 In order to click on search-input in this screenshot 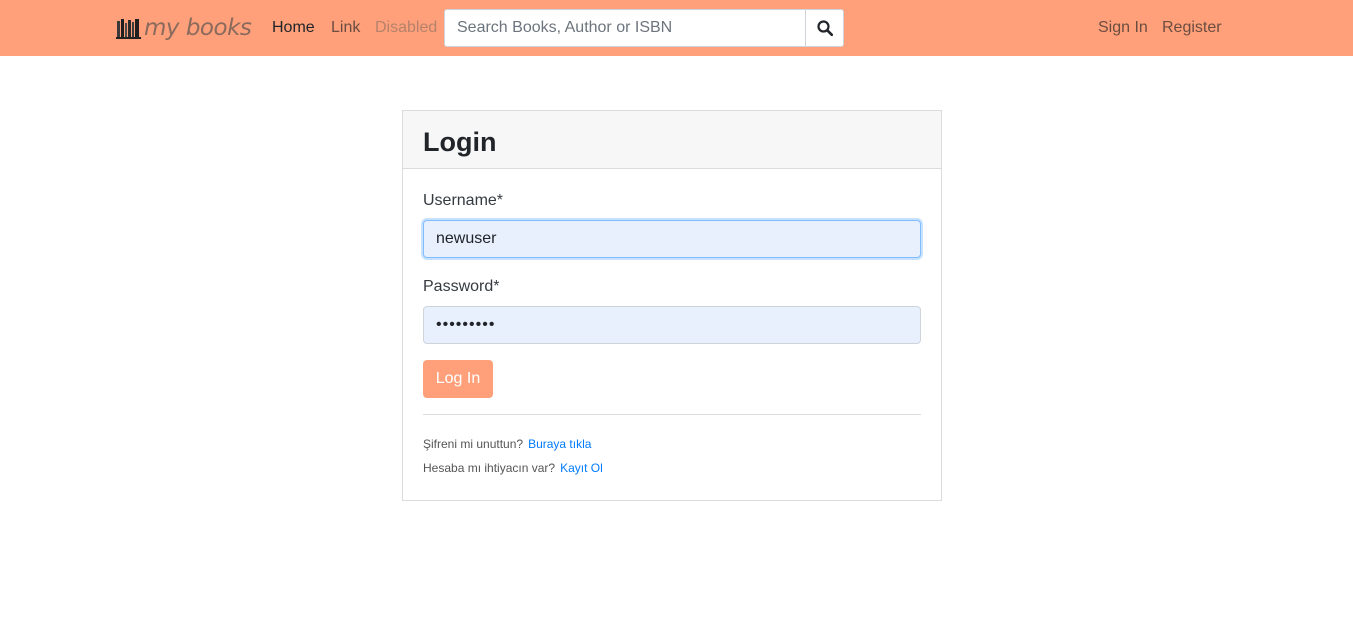, I will do `click(624, 28)`.